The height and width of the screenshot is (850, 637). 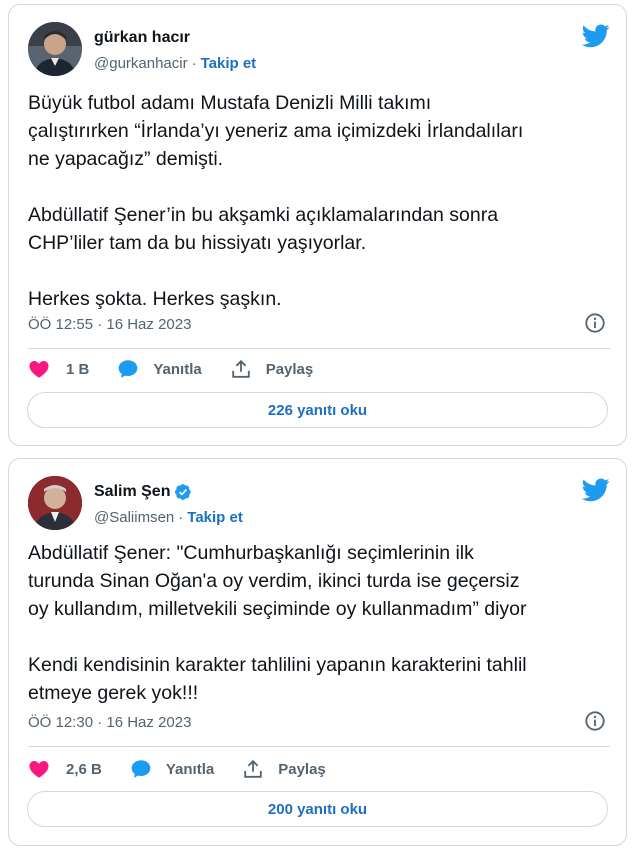 I want to click on display-name: gürkan hacır, so click(x=142, y=38).